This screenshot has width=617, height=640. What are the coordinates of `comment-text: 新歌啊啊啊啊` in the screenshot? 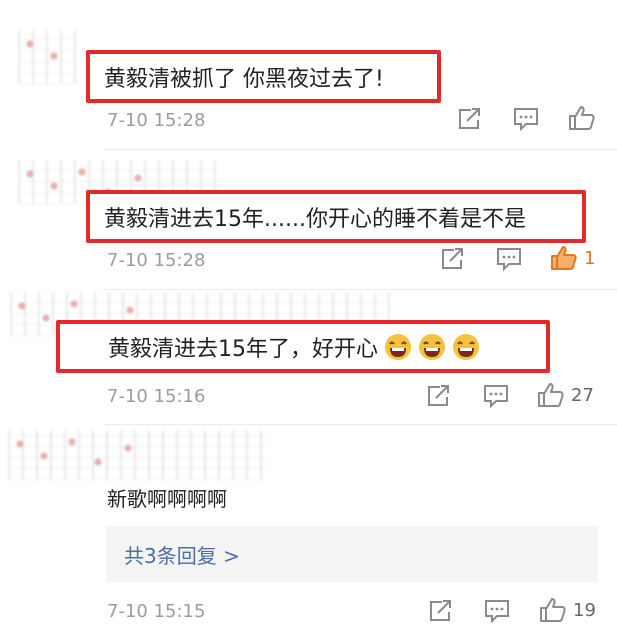 It's located at (167, 499).